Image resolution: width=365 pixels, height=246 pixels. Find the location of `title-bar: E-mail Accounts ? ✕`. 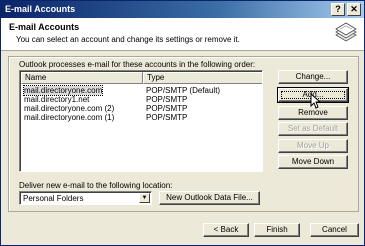

title-bar: E-mail Accounts ? ✕ is located at coordinates (182, 9).